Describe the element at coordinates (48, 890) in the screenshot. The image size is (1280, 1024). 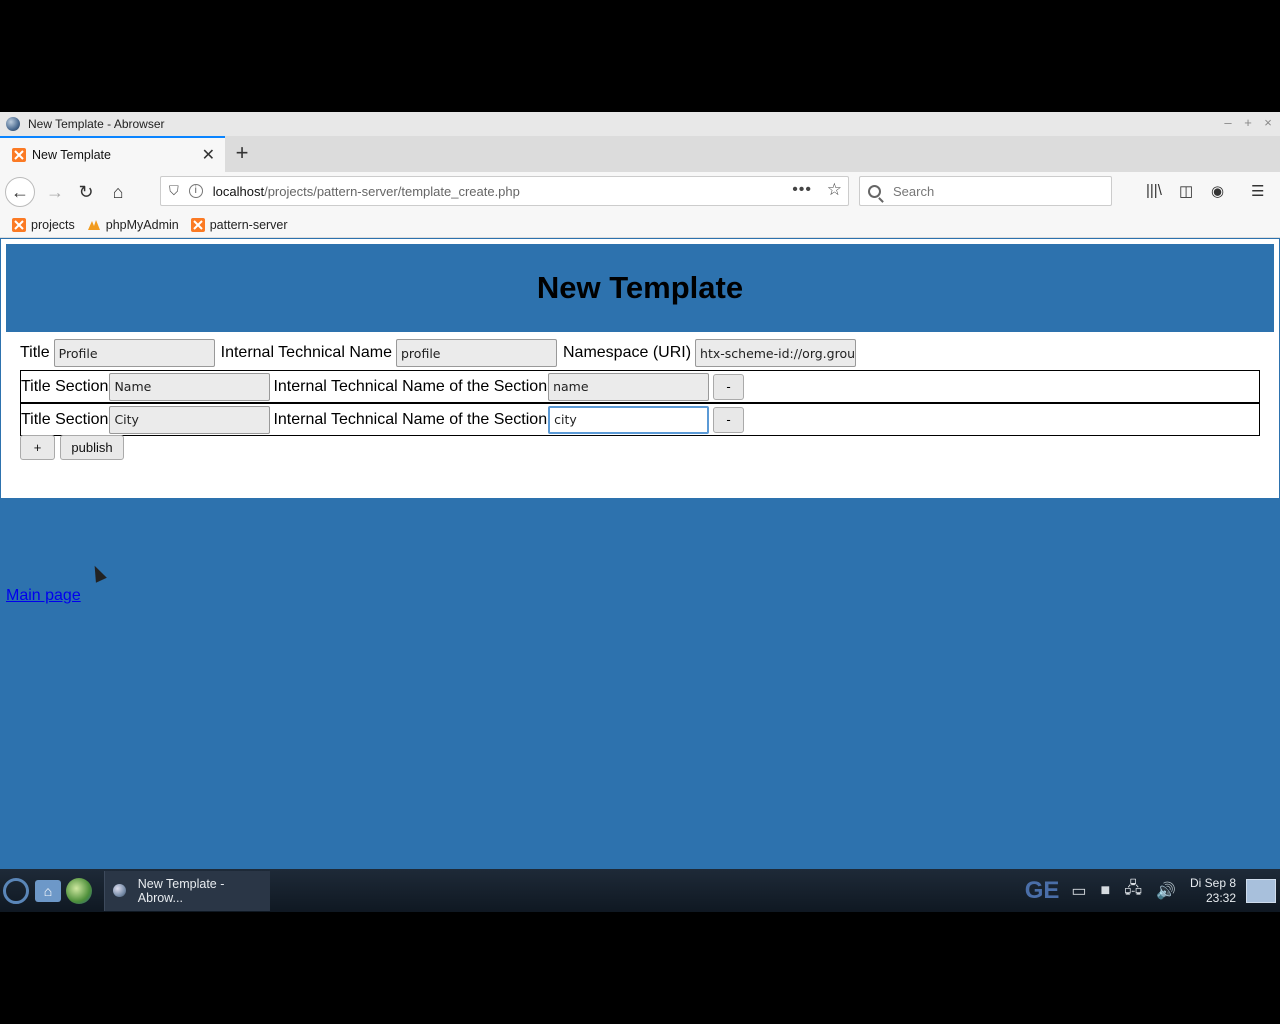
I see `home-folder-icon: ⌂` at that location.